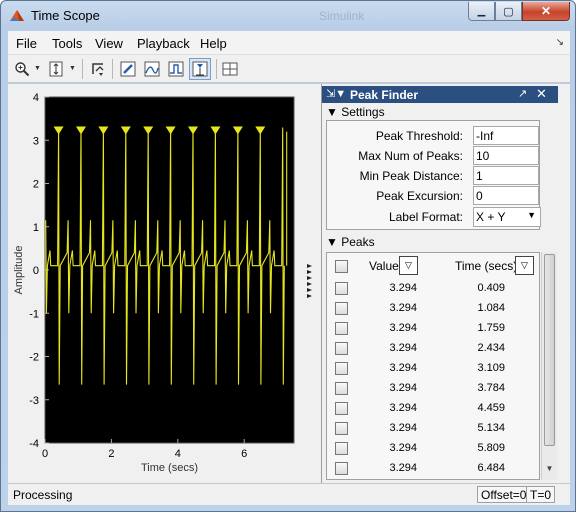 This screenshot has height=512, width=576. Describe the element at coordinates (355, 112) in the screenshot. I see `settings-section-toggle: ▼ Settings` at that location.